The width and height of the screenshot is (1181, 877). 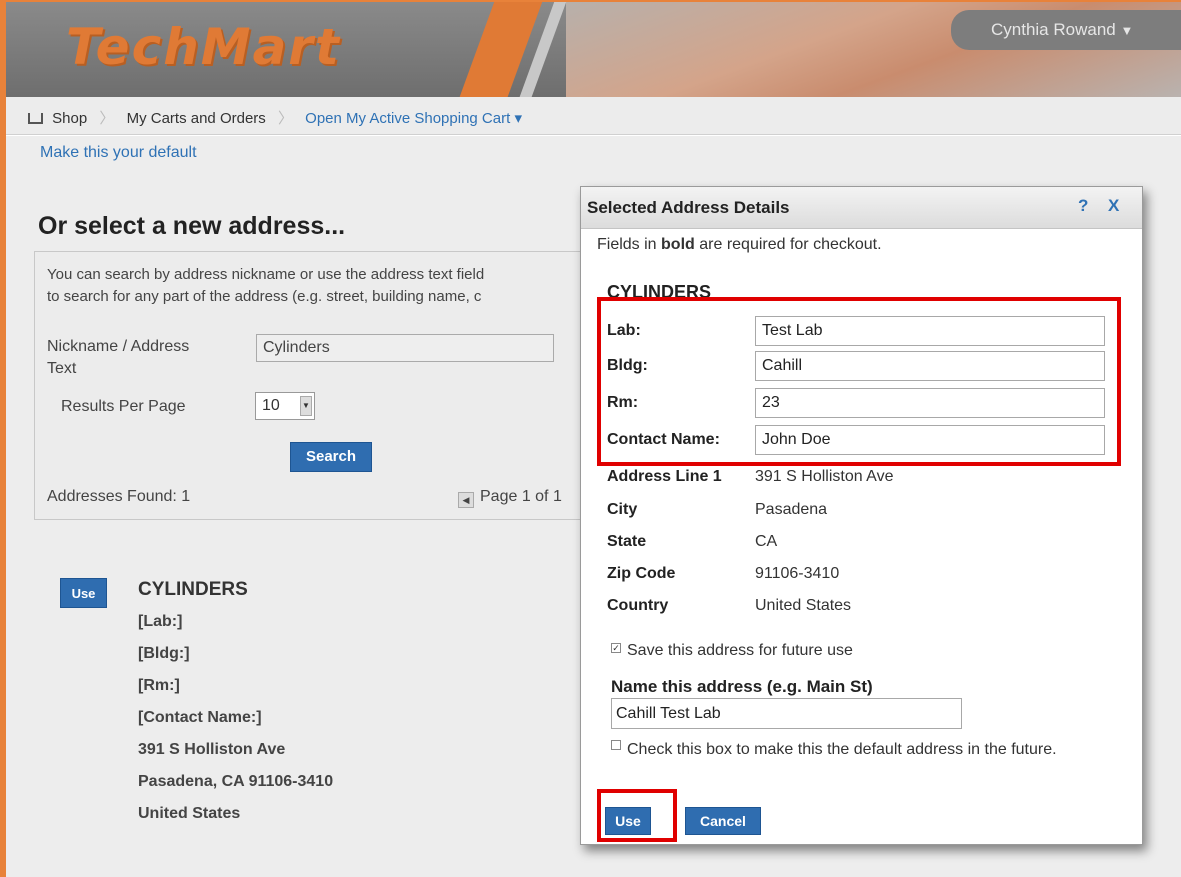 I want to click on results-per-page-label: Results Per Page, so click(x=123, y=406).